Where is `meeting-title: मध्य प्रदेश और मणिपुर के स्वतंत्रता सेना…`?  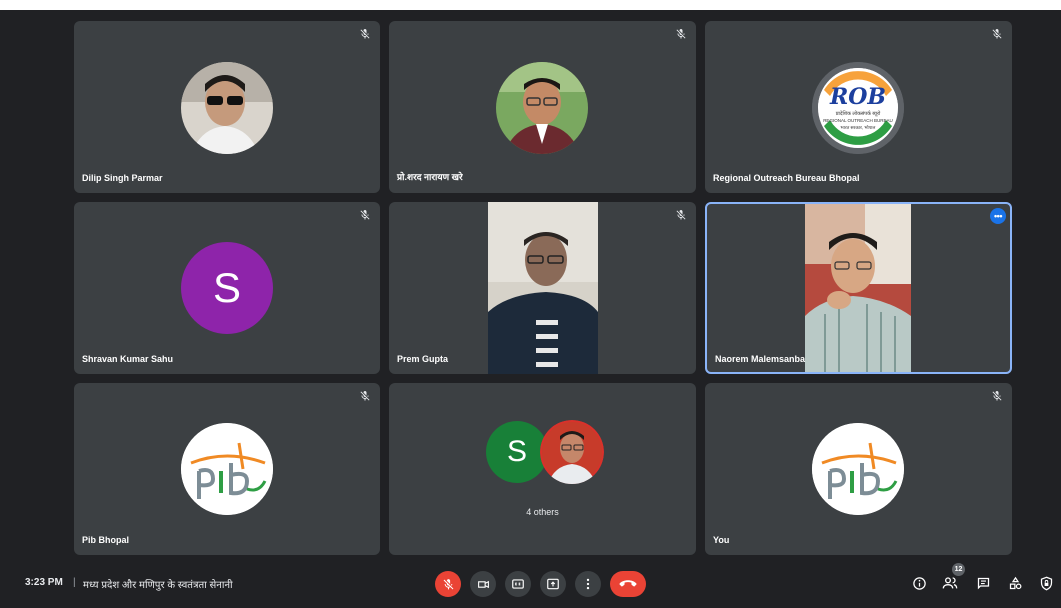
meeting-title: मध्य प्रदेश और मणिपुर के स्वतंत्रता सेना… is located at coordinates (158, 585).